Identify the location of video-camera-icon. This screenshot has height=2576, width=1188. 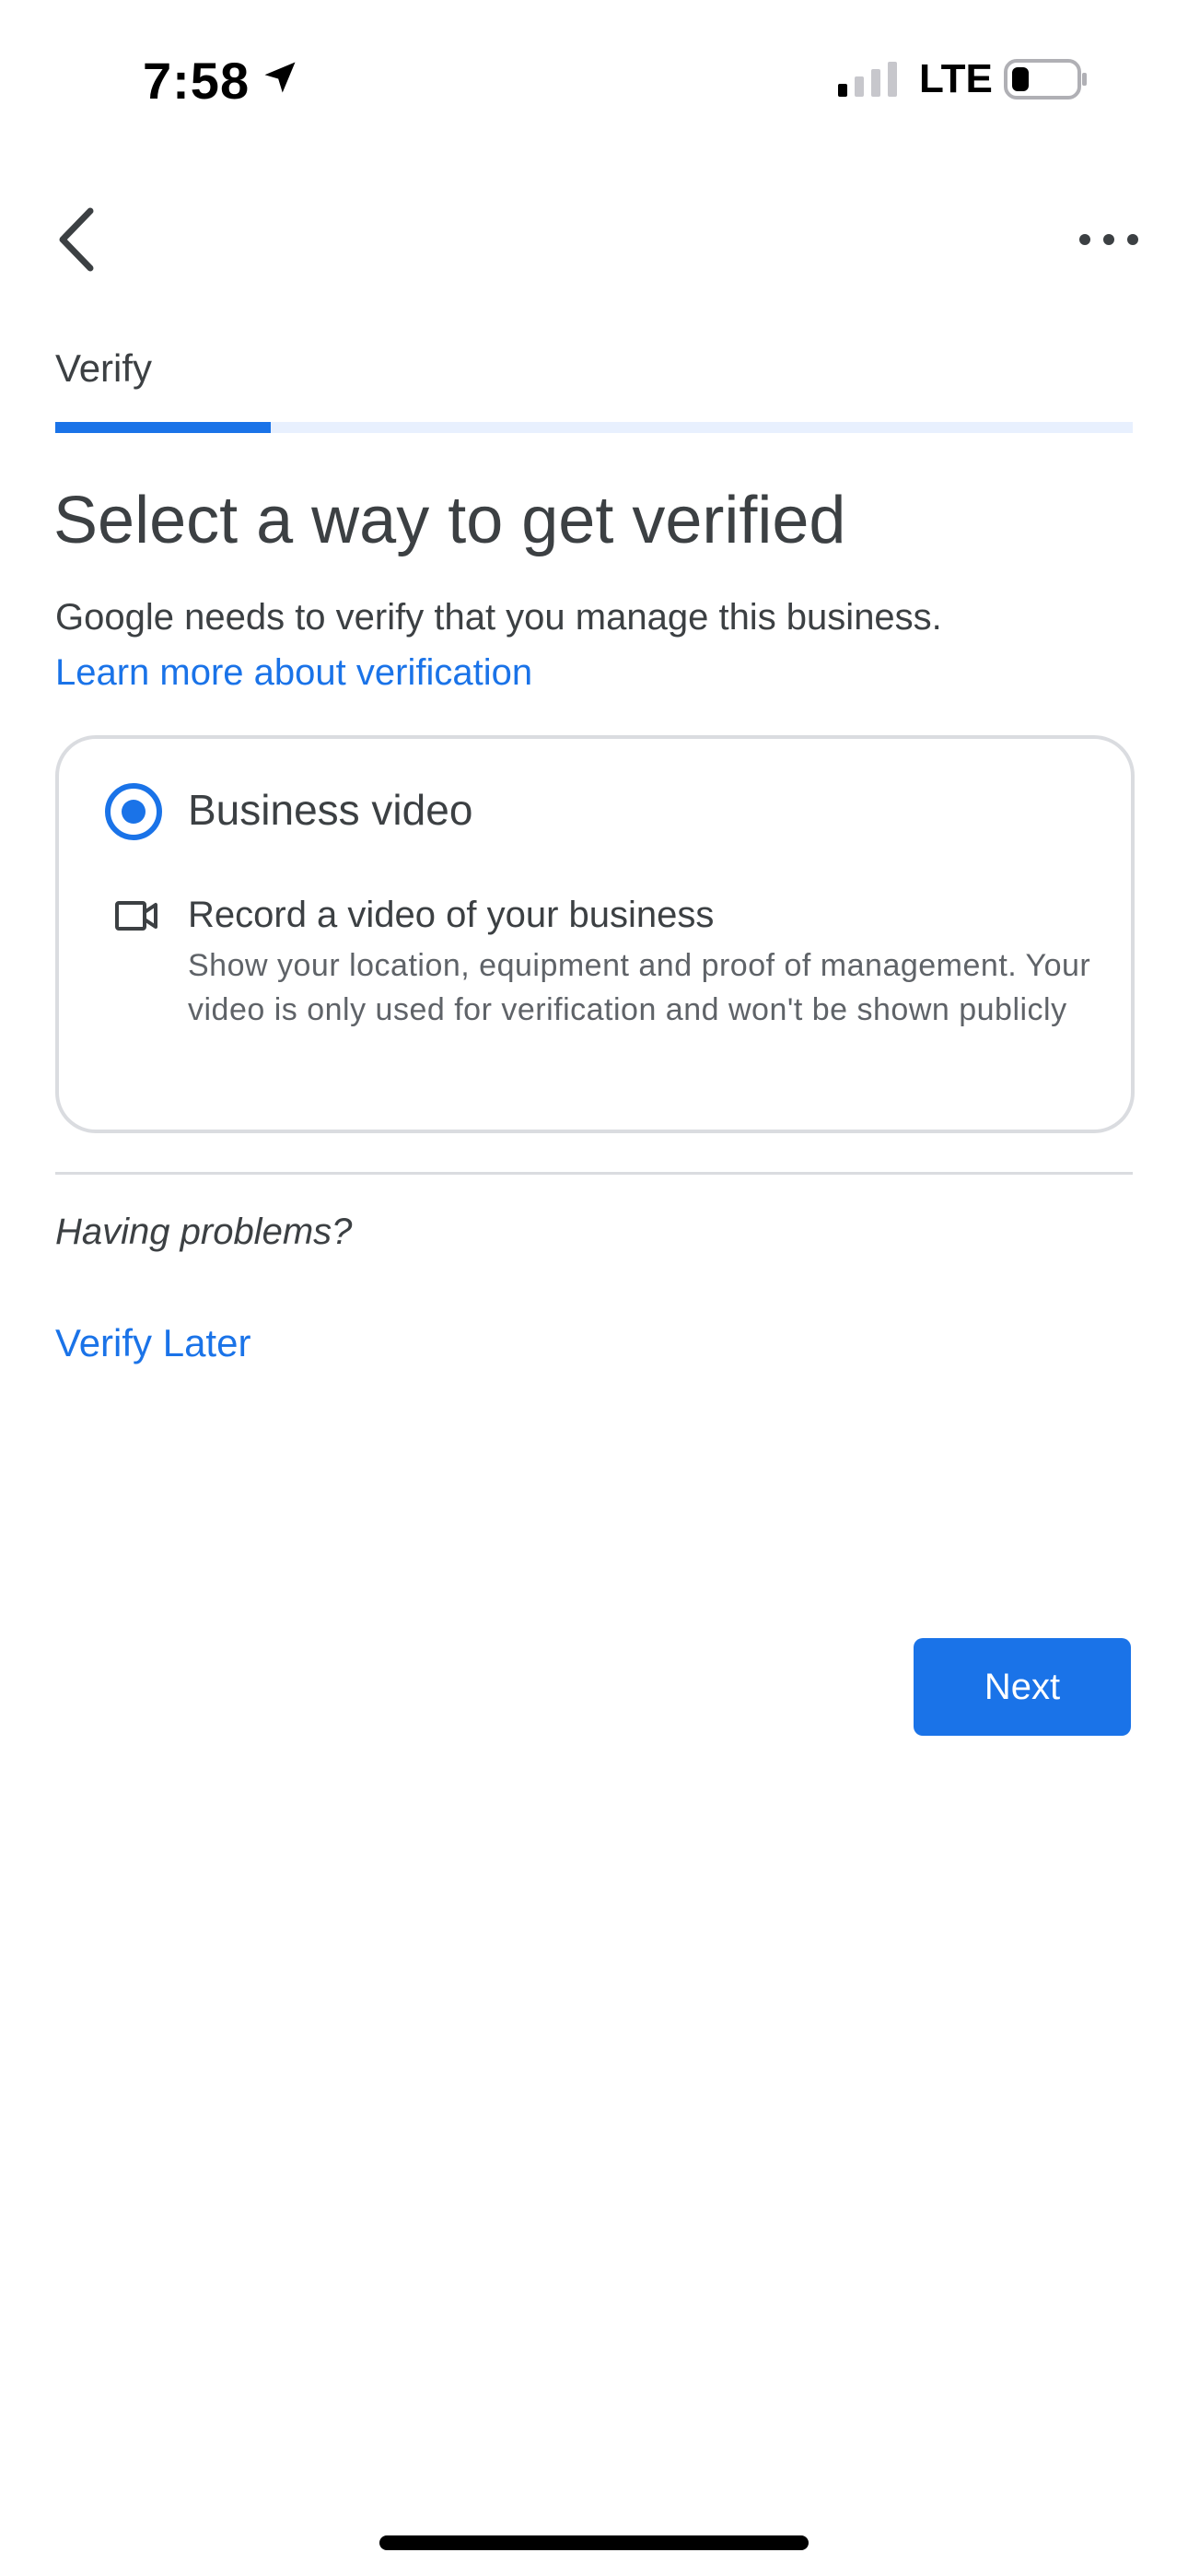
(136, 916).